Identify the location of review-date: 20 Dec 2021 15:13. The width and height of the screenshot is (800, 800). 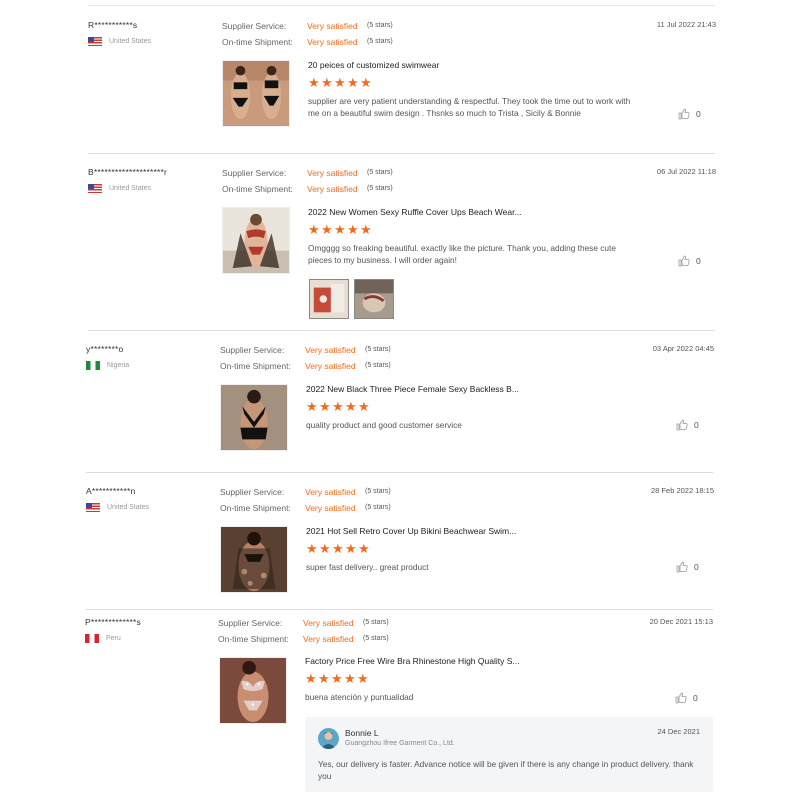
(681, 621).